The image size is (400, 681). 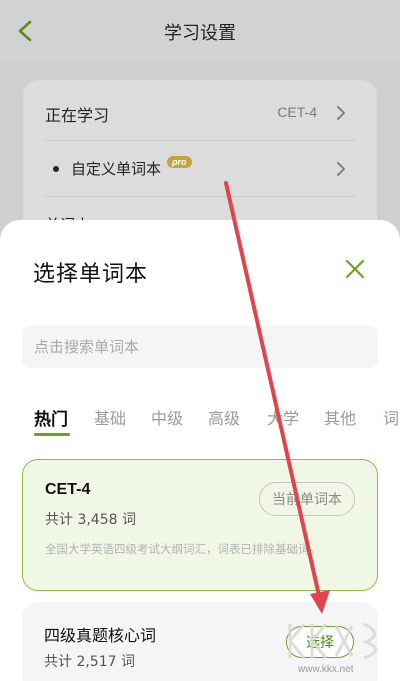 What do you see at coordinates (167, 417) in the screenshot?
I see `tab-intermediate: 中级` at bounding box center [167, 417].